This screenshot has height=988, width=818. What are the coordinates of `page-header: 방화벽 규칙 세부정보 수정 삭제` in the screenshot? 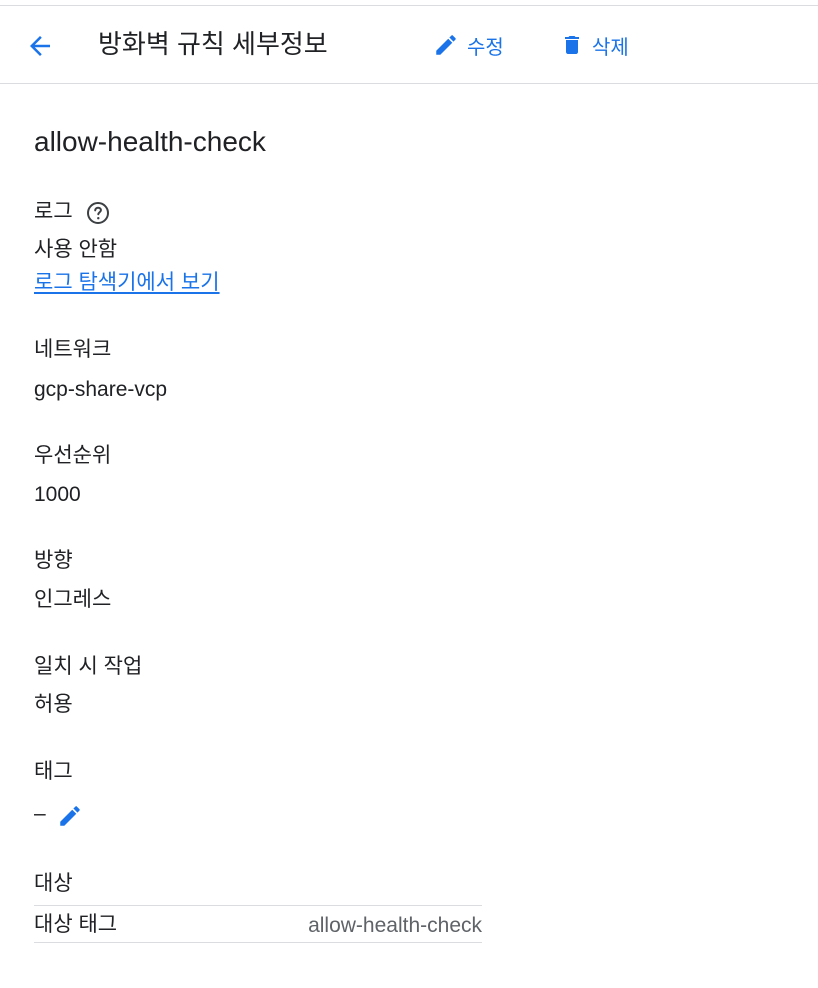 It's located at (409, 45).